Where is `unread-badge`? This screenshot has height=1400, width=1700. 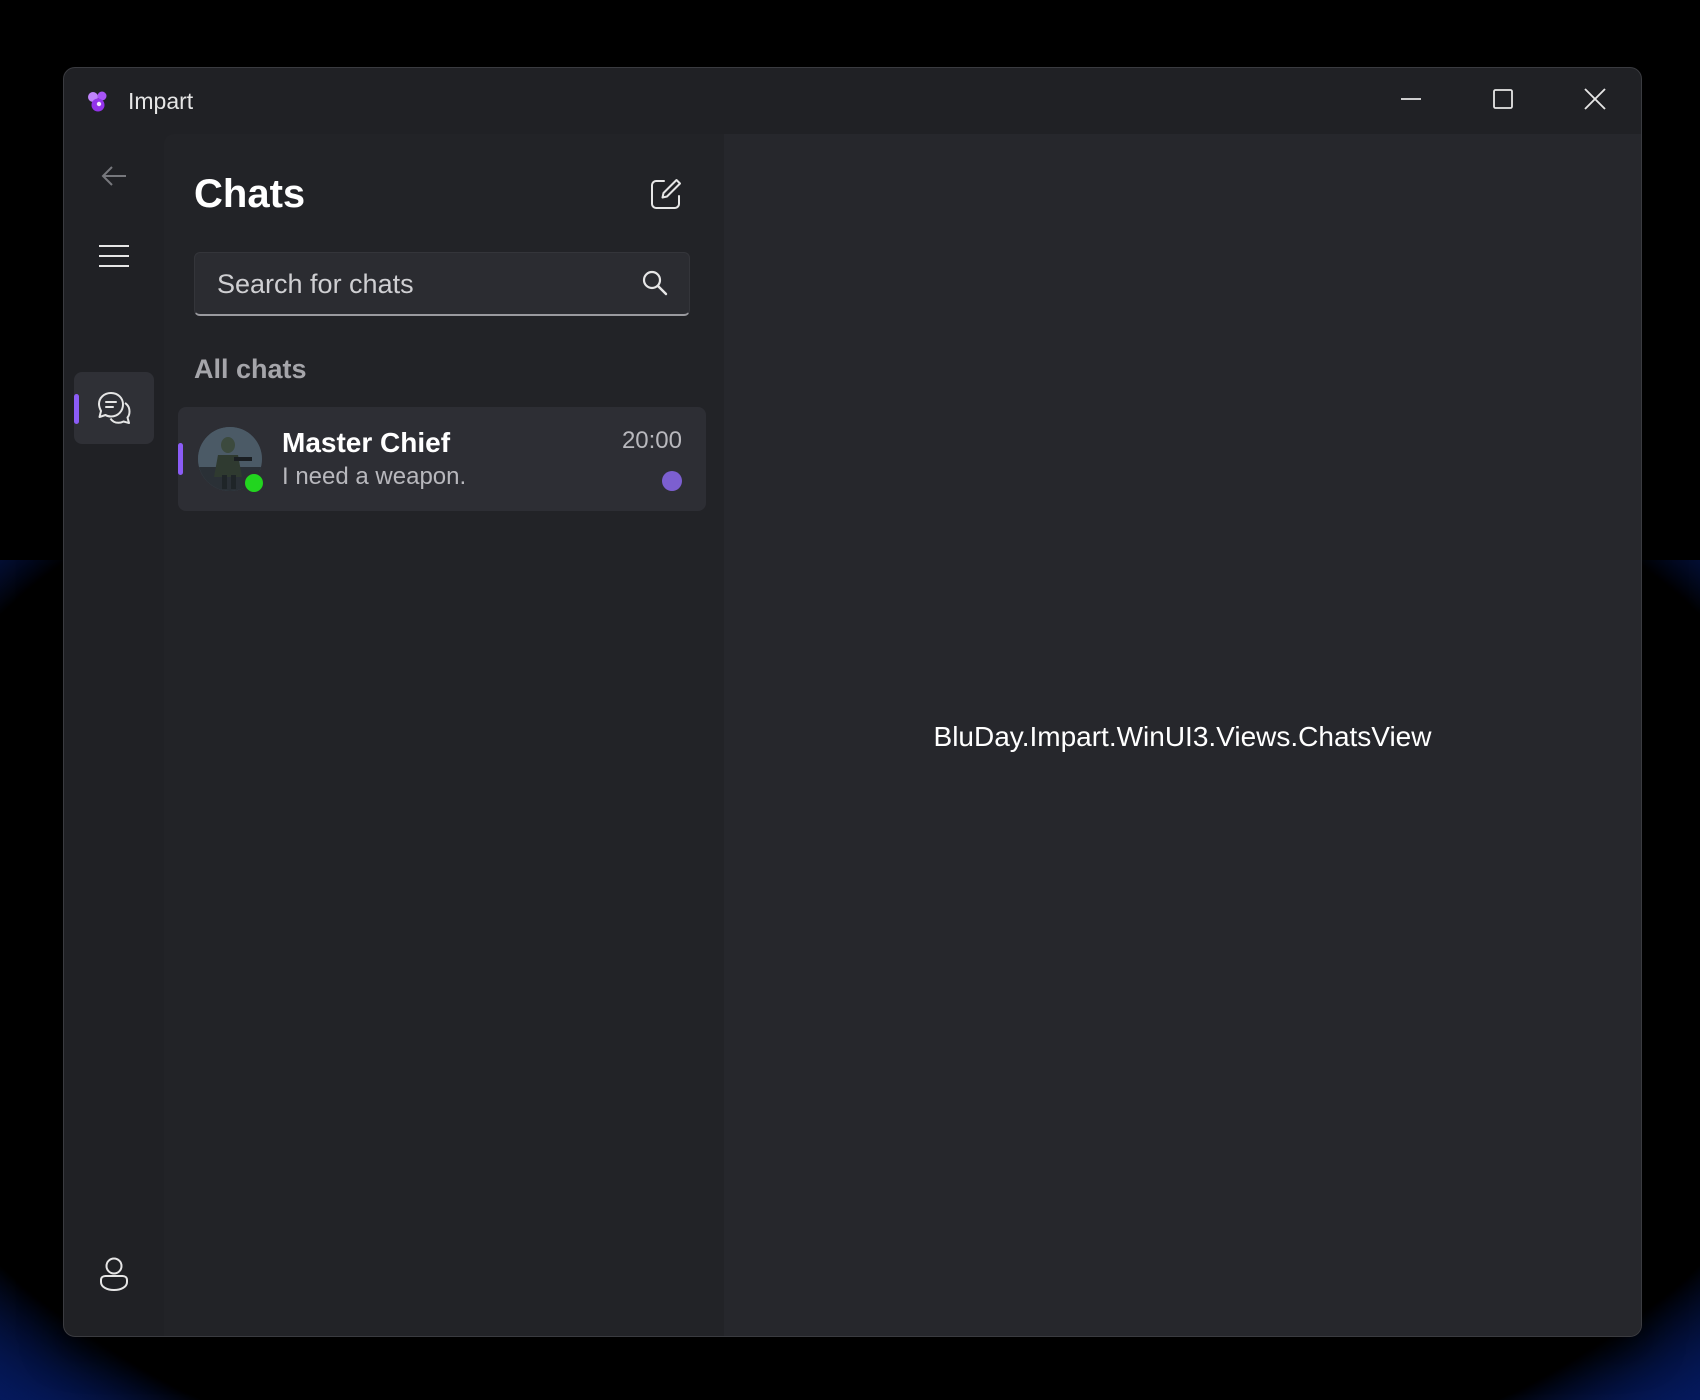 unread-badge is located at coordinates (672, 481).